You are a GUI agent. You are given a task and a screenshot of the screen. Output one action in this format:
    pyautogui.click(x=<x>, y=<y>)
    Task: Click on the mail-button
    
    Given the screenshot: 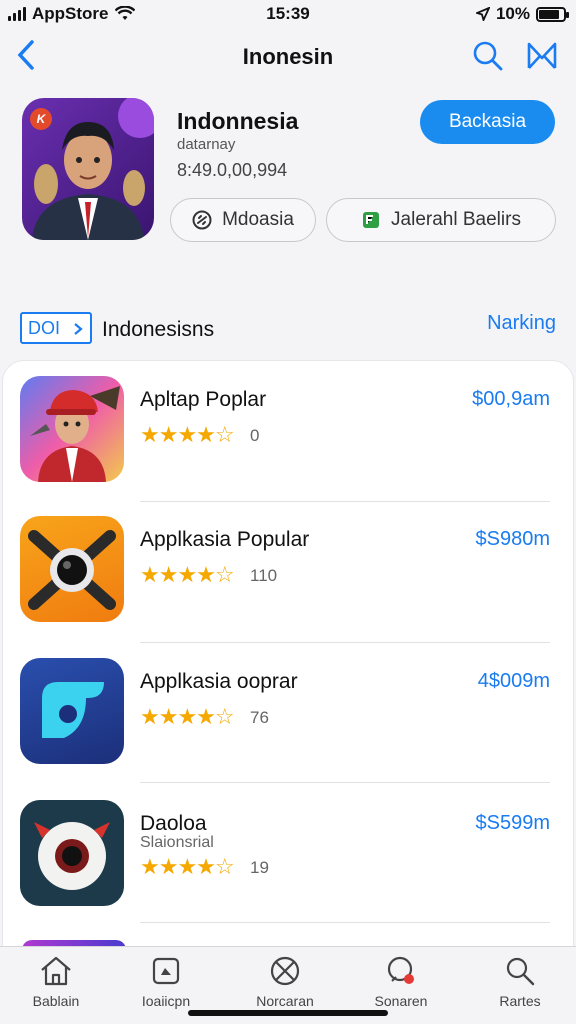 What is the action you would take?
    pyautogui.click(x=542, y=56)
    